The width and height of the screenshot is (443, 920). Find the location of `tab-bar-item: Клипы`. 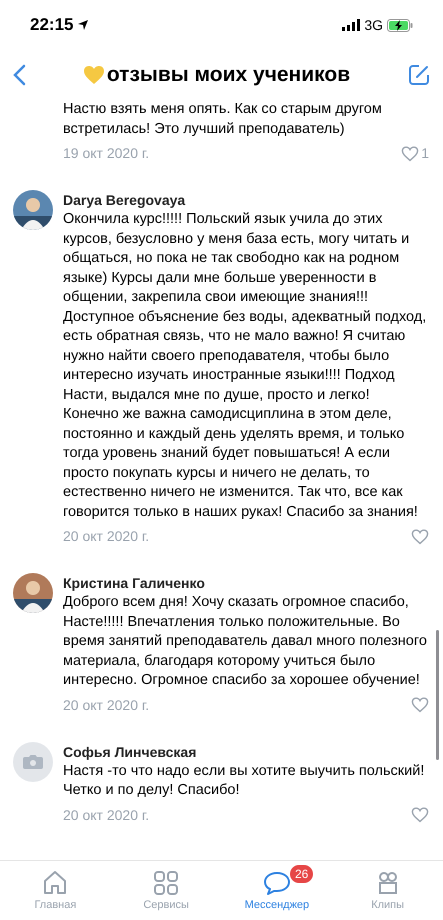

tab-bar-item: Клипы is located at coordinates (387, 890).